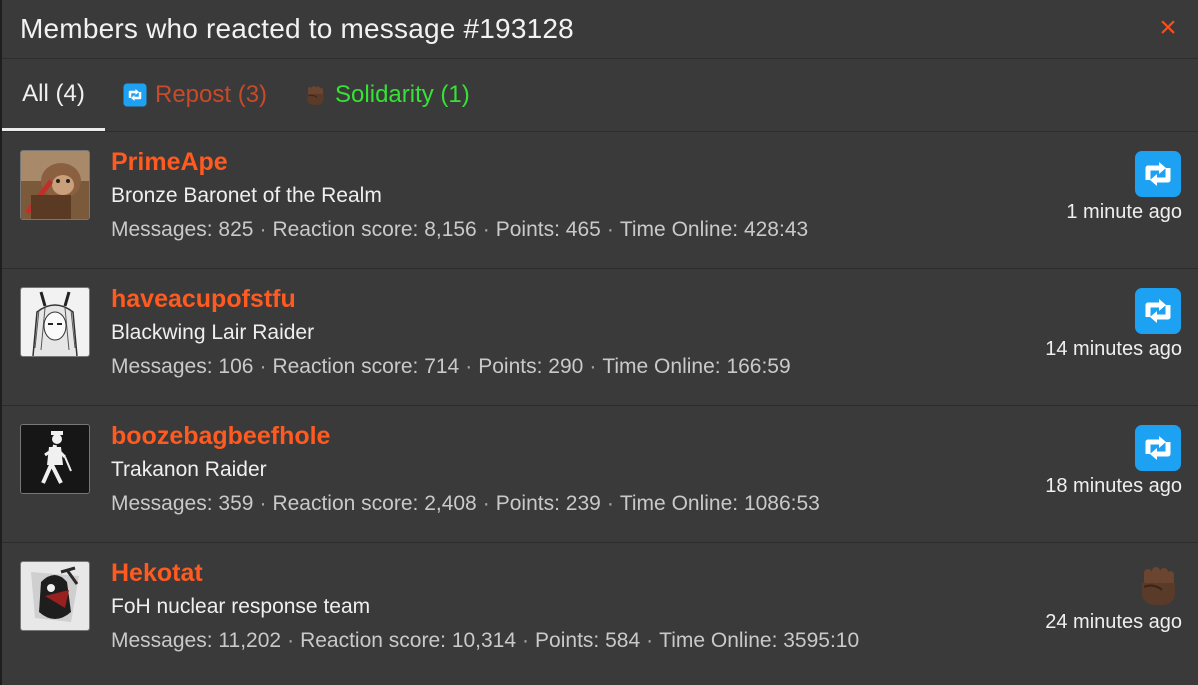  Describe the element at coordinates (241, 606) in the screenshot. I see `member-title: FoH nuclear response team` at that location.